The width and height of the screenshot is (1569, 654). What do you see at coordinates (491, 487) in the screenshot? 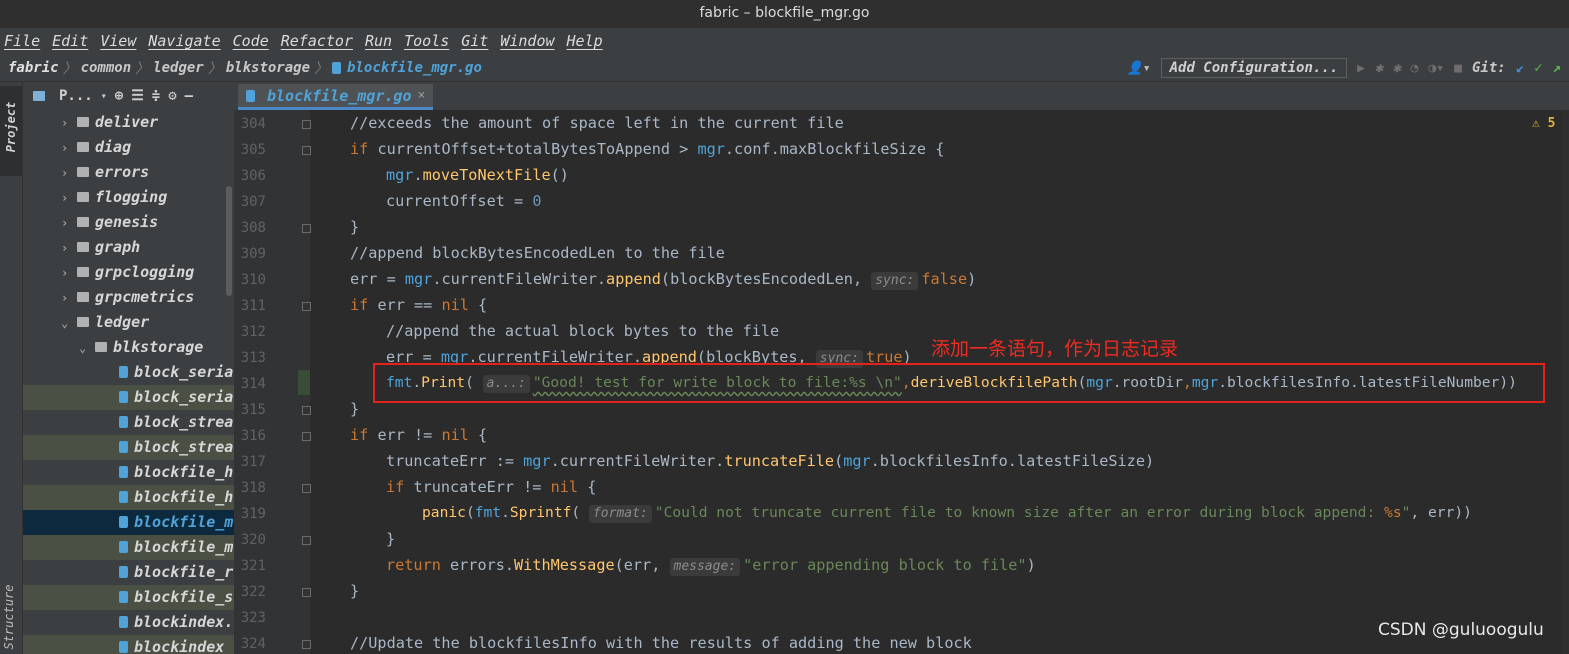
I see `code-line-318: if truncateErr != nil {` at bounding box center [491, 487].